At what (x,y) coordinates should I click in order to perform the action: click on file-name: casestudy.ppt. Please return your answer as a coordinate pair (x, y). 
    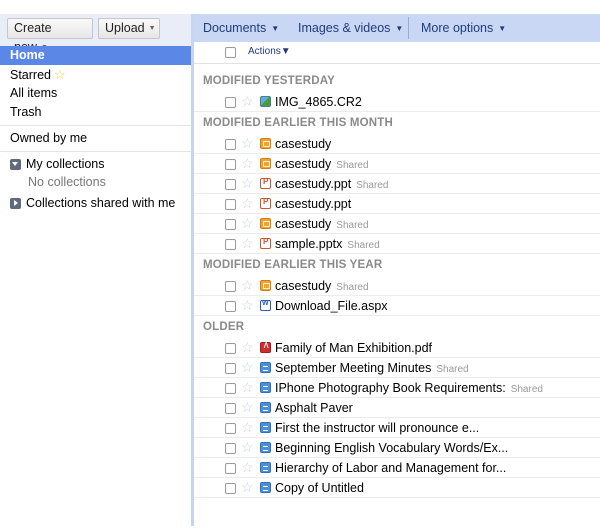
    Looking at the image, I should click on (313, 184).